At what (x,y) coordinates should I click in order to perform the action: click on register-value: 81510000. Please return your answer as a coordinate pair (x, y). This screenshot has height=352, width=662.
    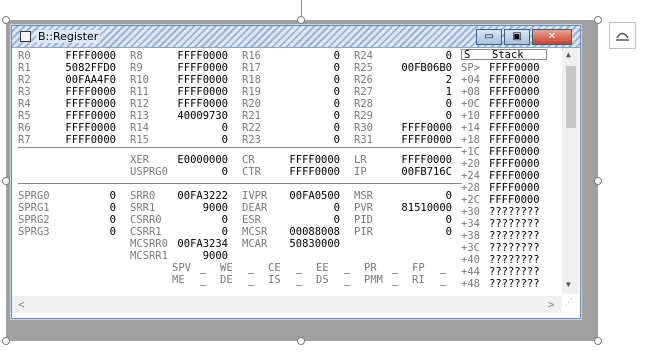
    Looking at the image, I should click on (423, 208).